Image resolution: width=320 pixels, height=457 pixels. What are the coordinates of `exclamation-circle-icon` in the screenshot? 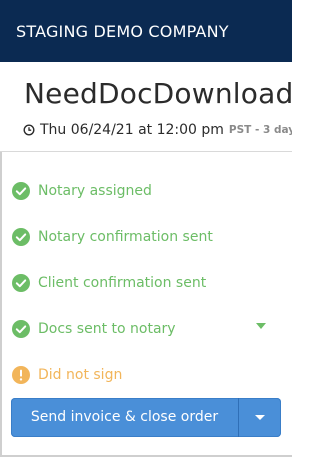 It's located at (21, 375).